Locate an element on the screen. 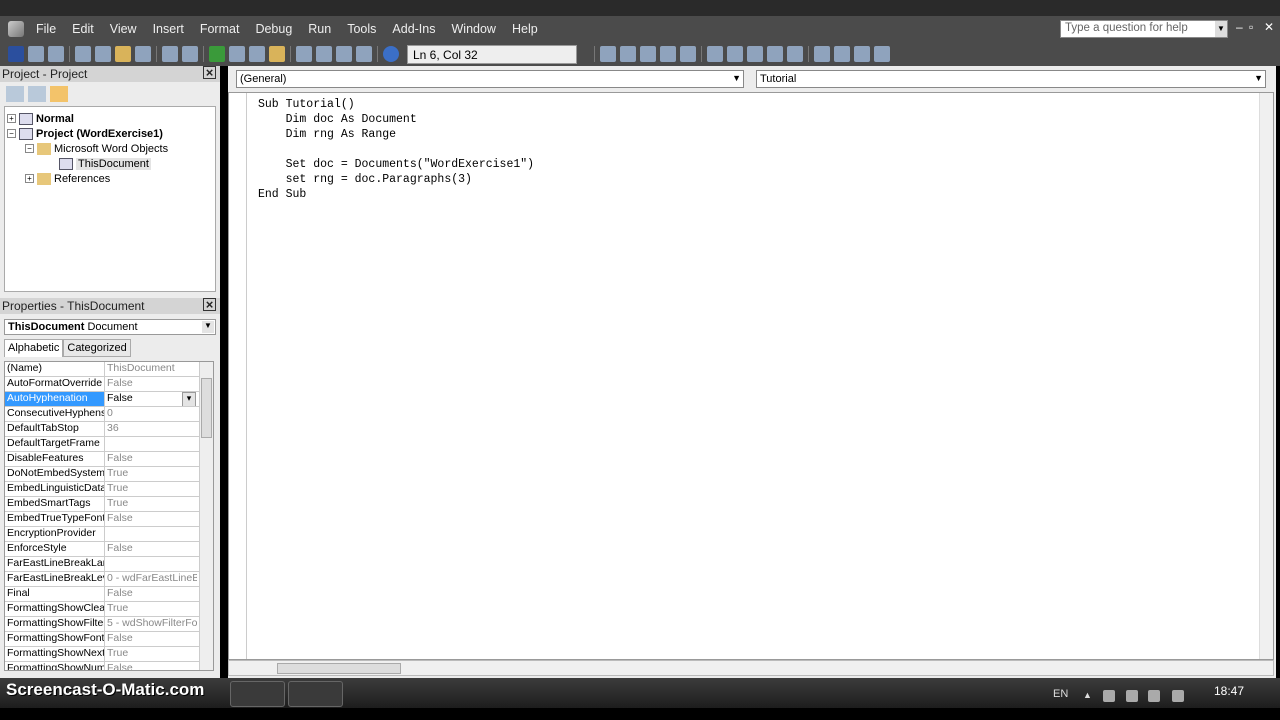  menu-file: File is located at coordinates (46, 29).